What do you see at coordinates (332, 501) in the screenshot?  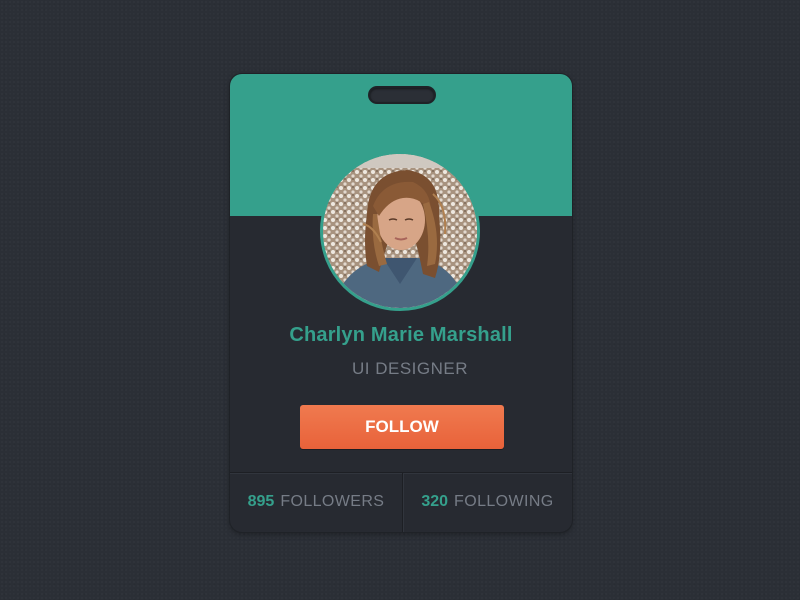 I see `followers-label: FOLLOWERS` at bounding box center [332, 501].